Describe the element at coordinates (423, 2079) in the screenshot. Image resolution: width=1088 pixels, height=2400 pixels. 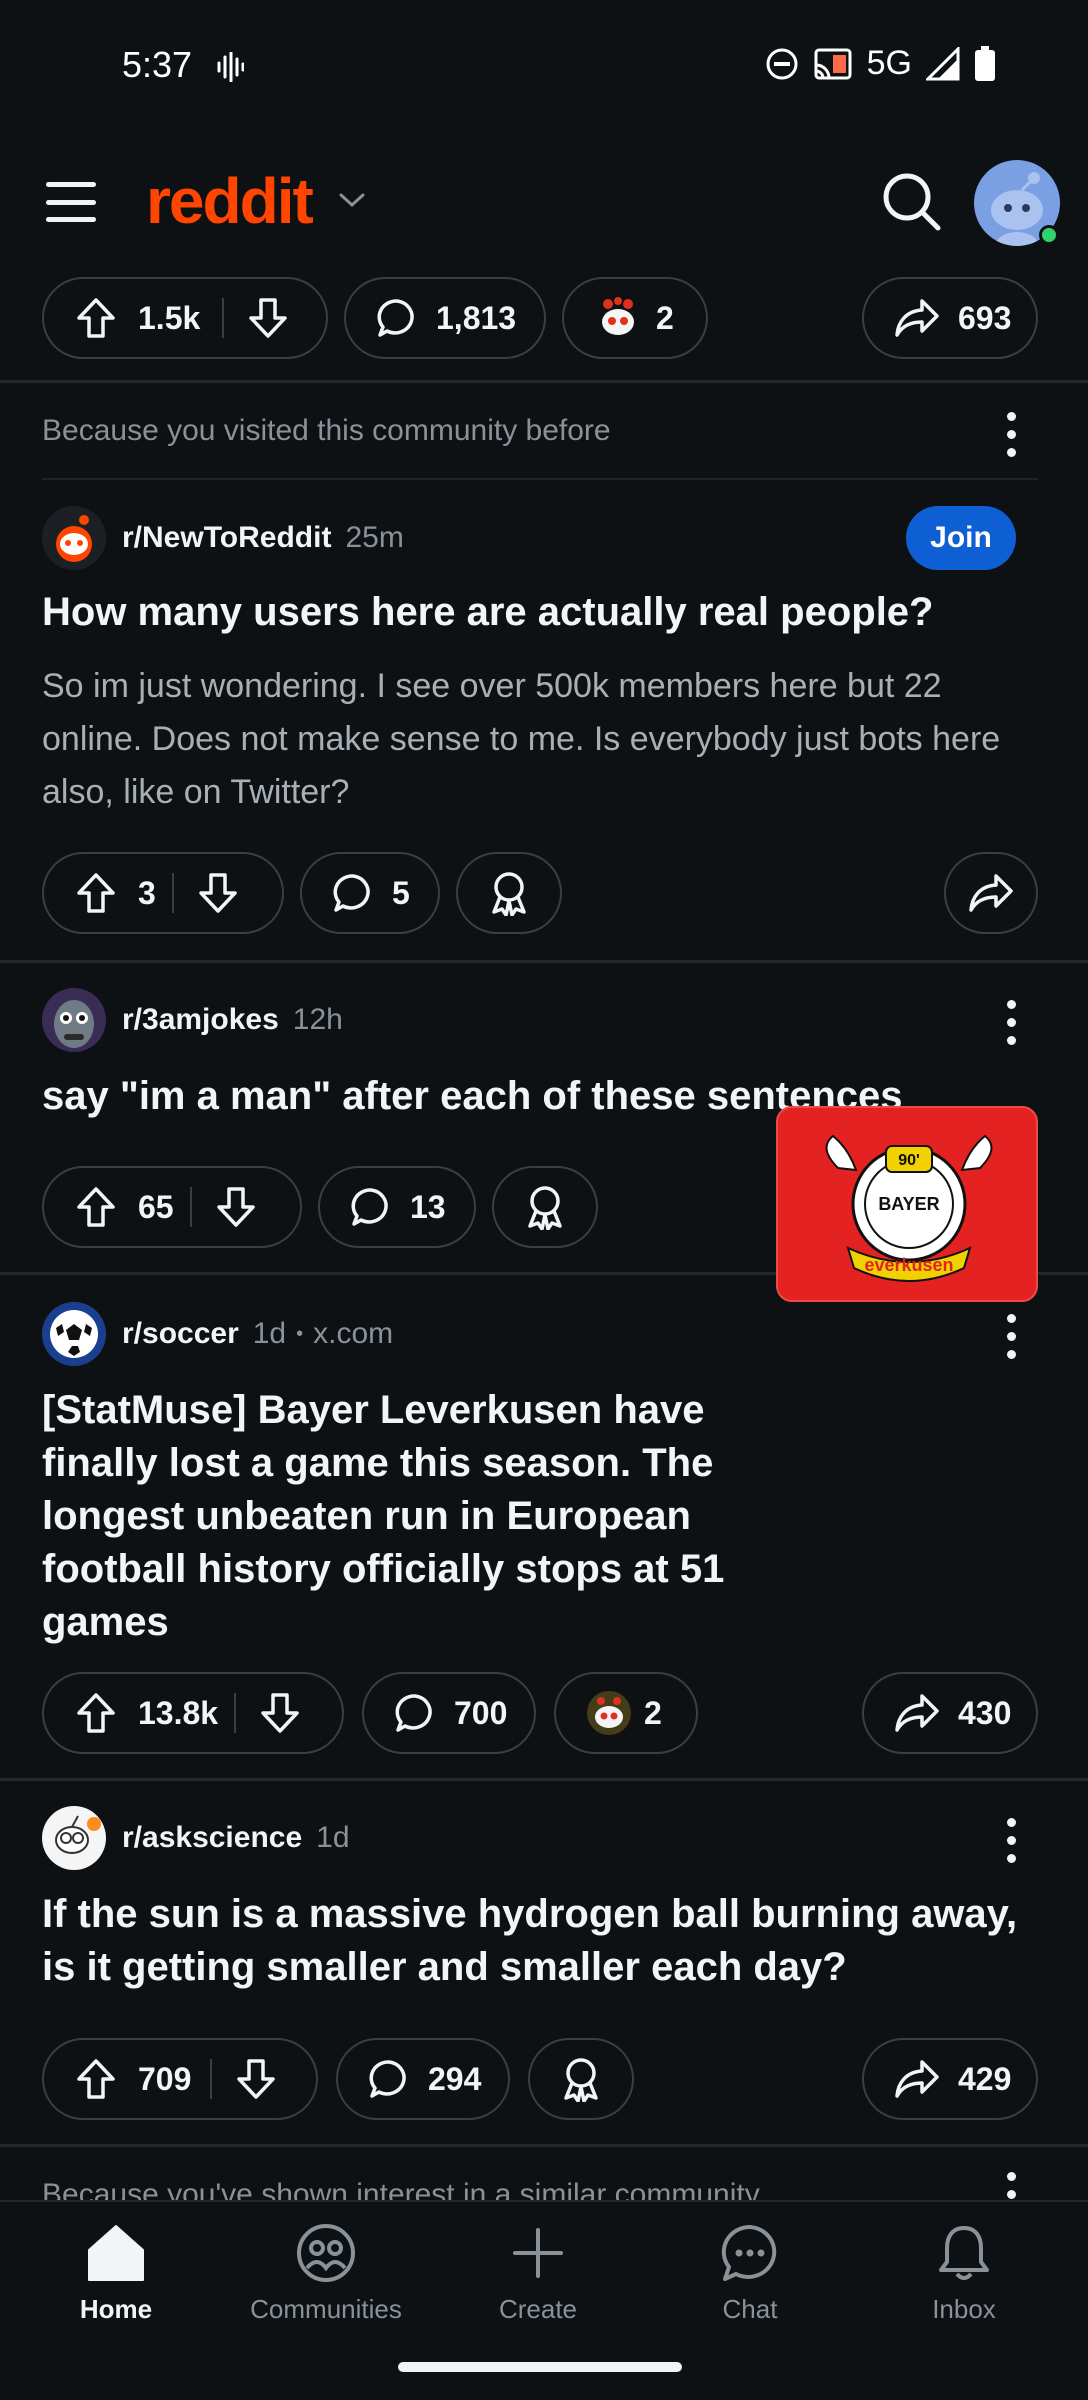
I see `comments-button: 294` at that location.